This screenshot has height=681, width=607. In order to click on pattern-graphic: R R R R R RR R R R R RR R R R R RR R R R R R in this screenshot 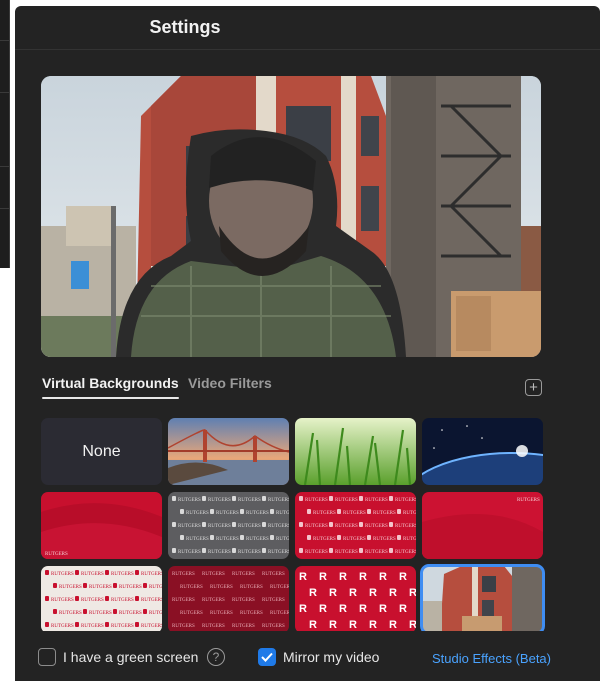, I will do `click(357, 601)`.